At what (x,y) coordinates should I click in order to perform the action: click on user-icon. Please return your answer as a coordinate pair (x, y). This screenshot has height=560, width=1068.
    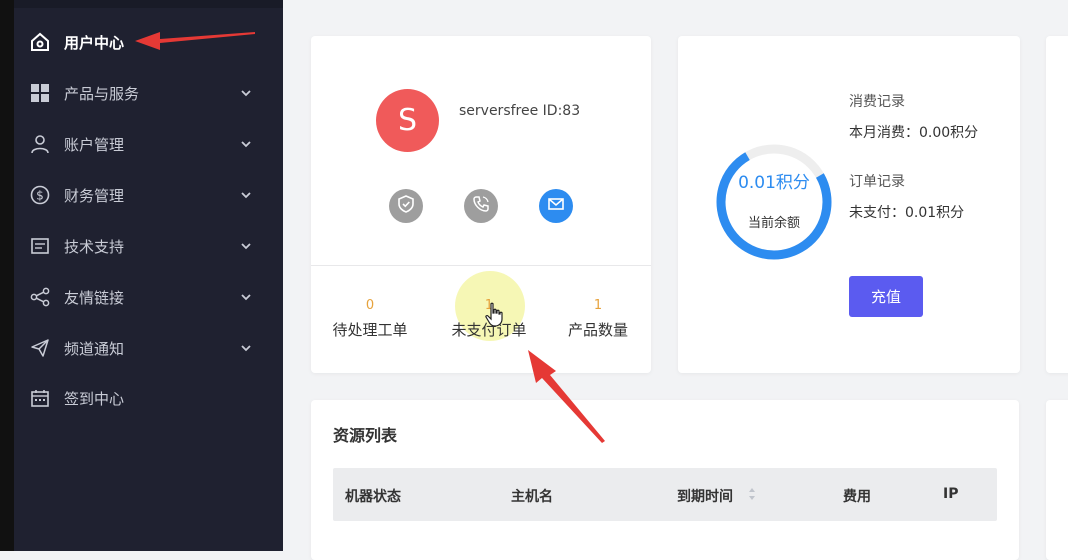
    Looking at the image, I should click on (40, 144).